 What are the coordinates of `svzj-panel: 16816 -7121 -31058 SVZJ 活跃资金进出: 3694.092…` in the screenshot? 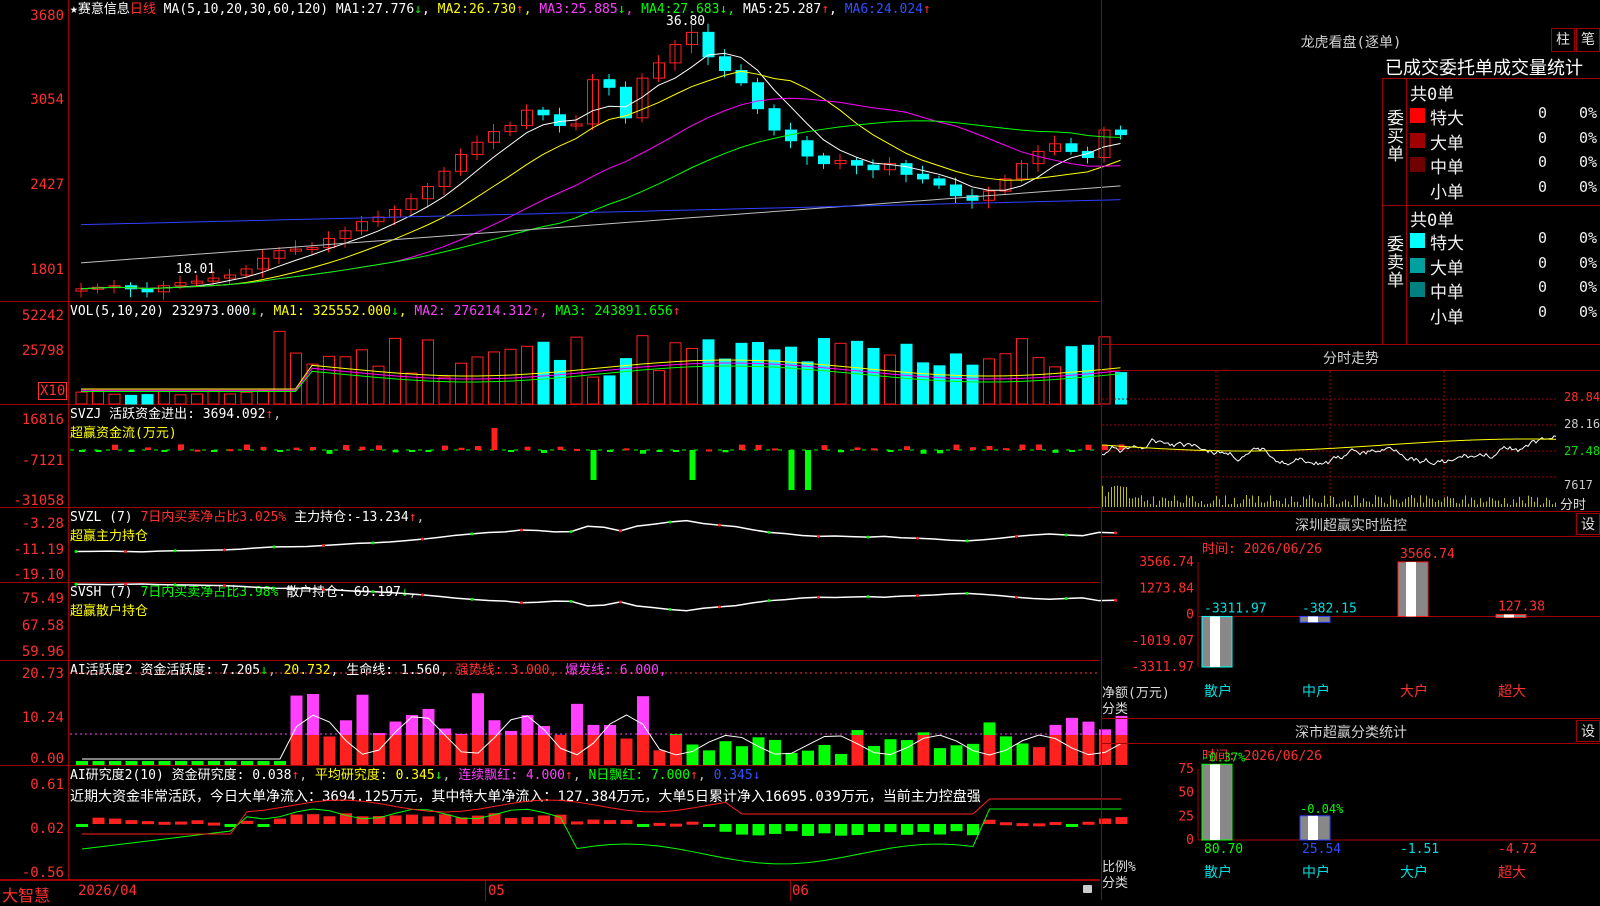 It's located at (562, 456).